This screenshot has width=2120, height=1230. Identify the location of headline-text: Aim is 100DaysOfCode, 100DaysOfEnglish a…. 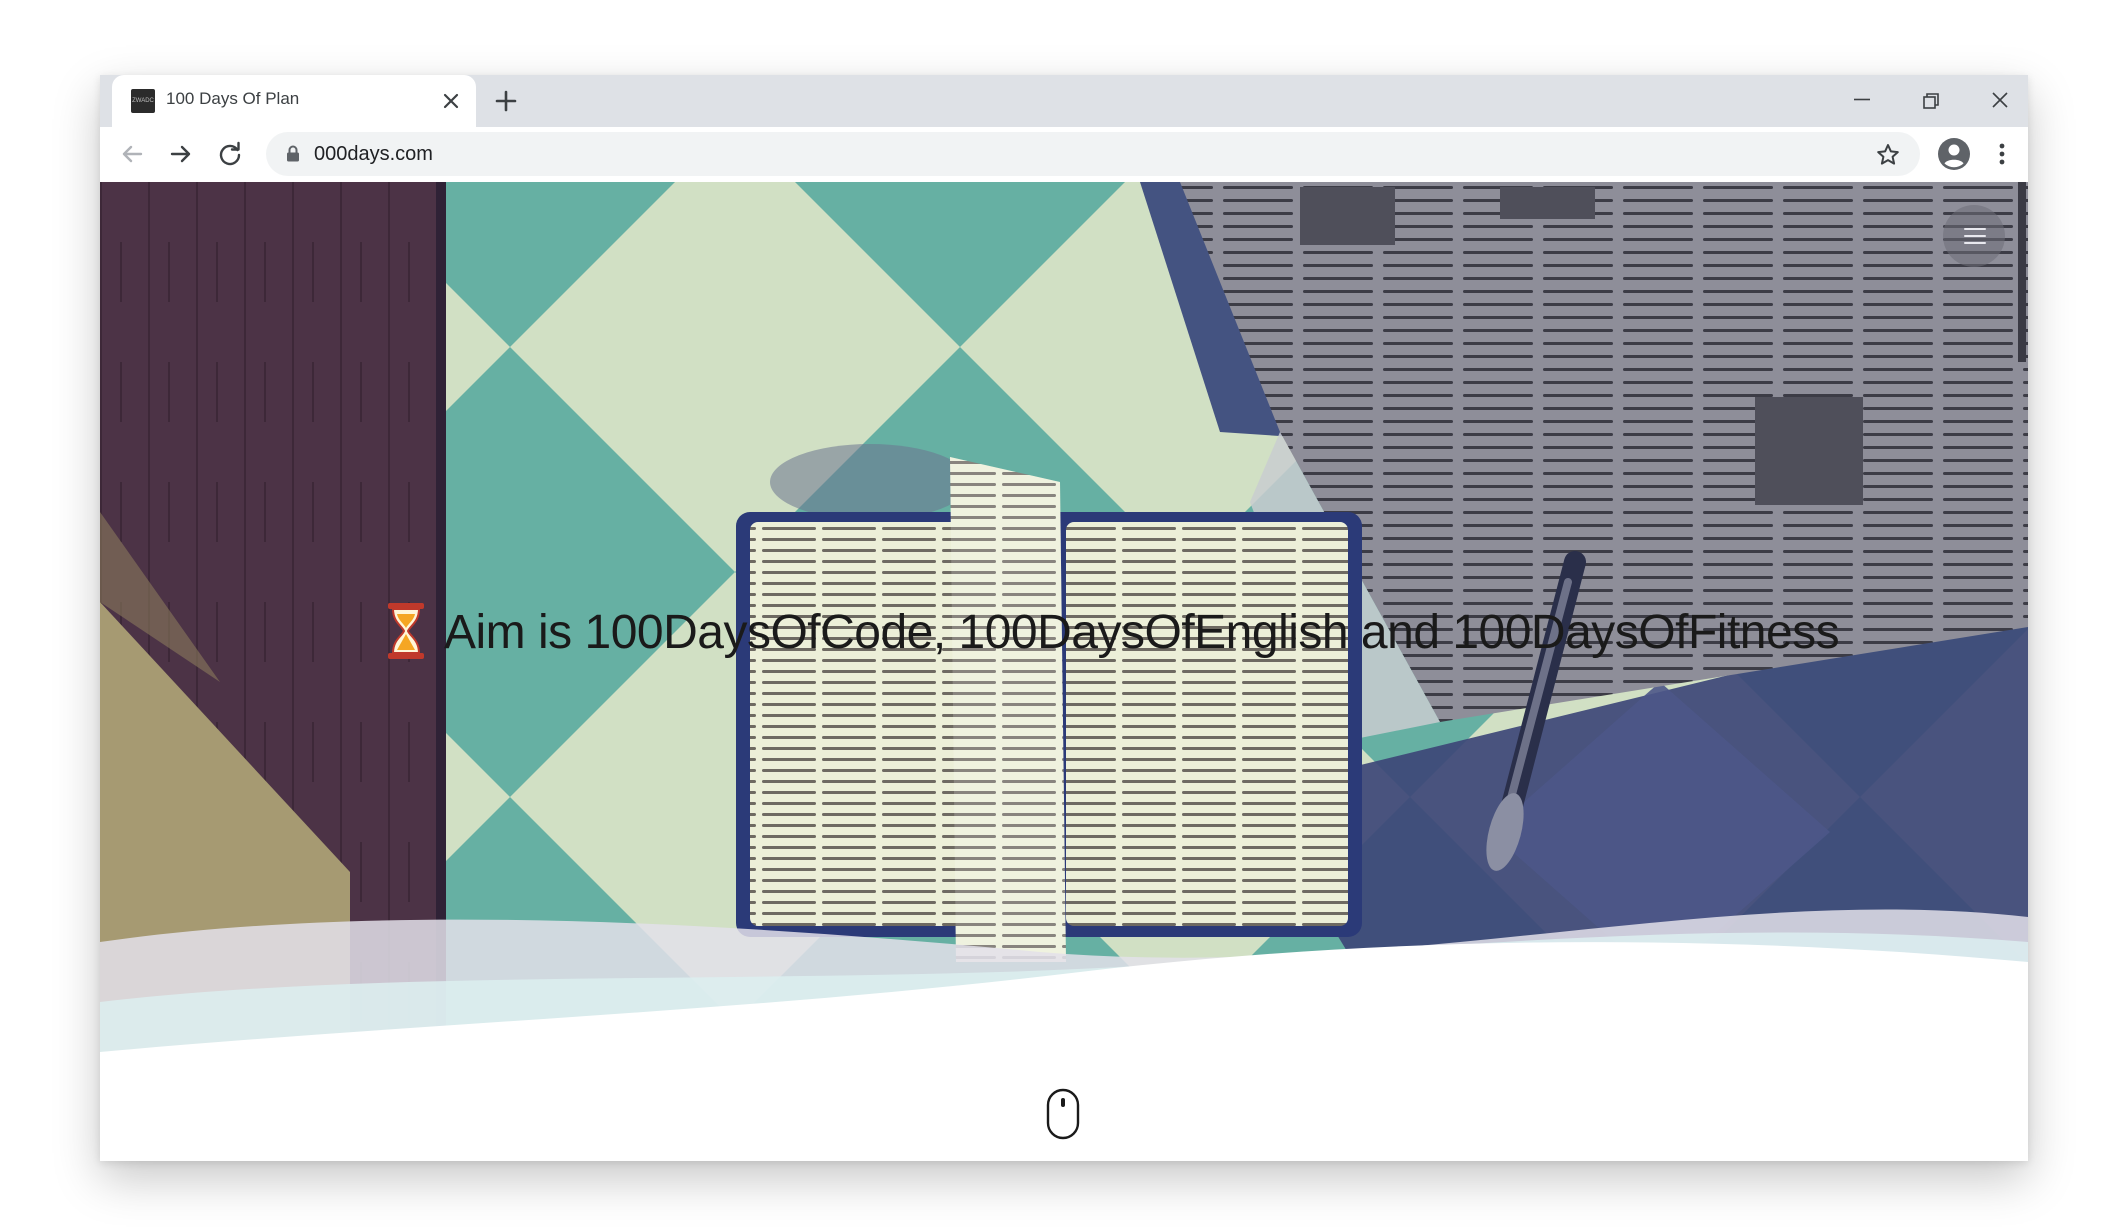
(1142, 632).